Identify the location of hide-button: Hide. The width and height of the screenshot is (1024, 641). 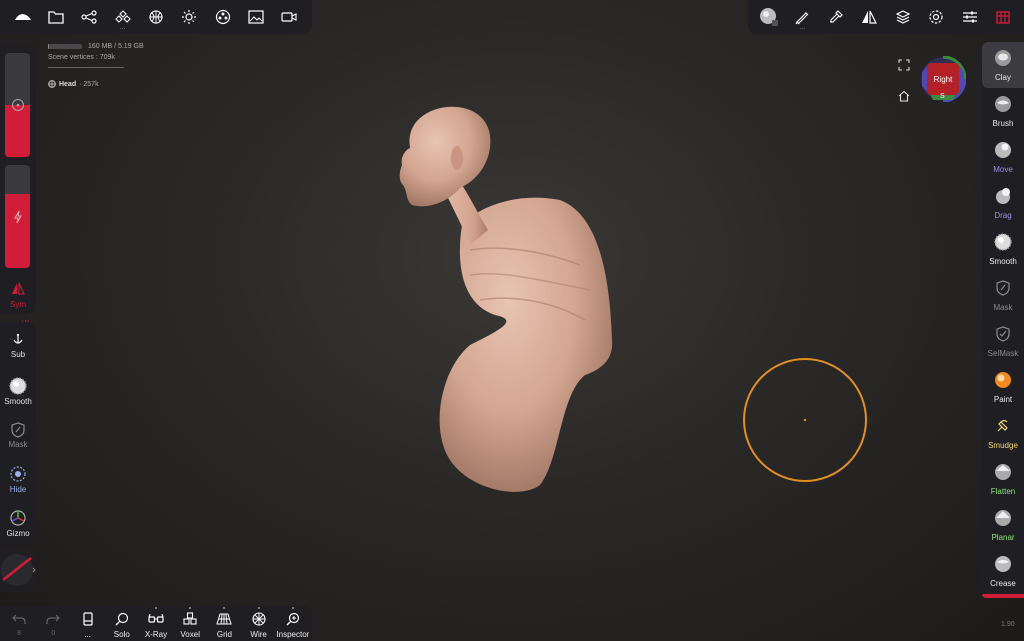
(18, 479).